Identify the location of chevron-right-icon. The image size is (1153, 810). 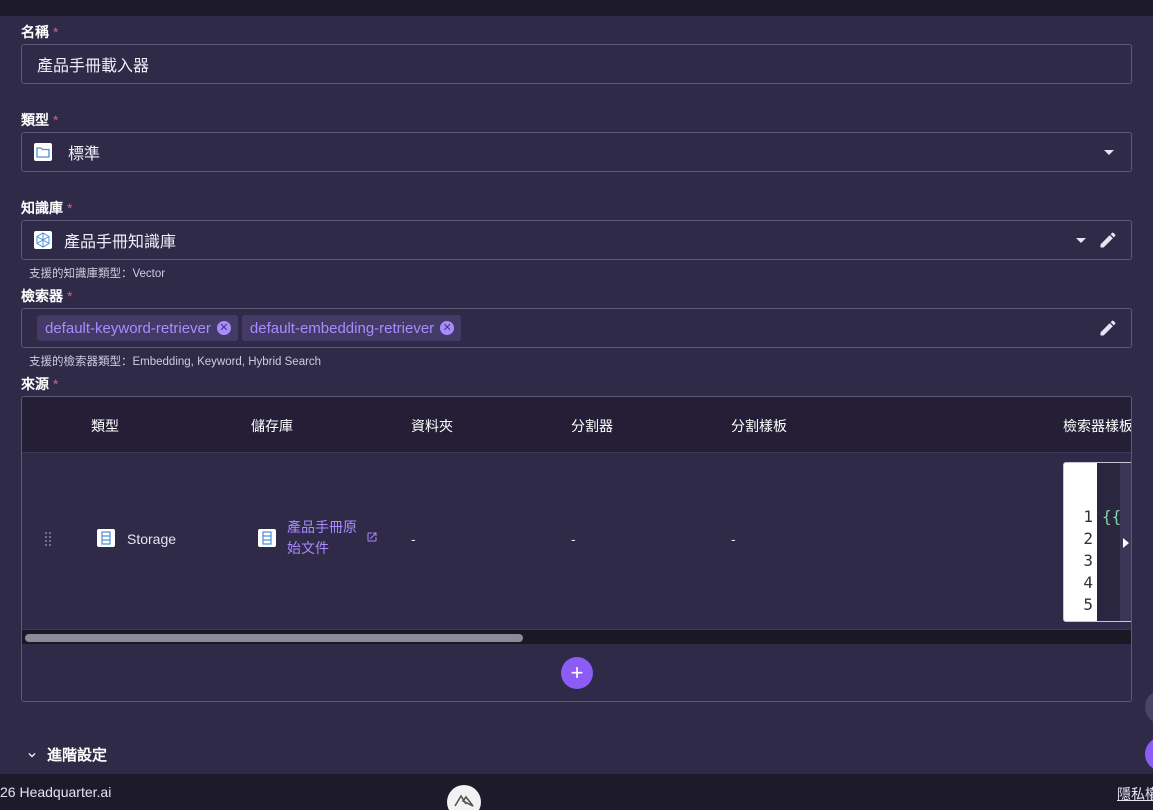
(1126, 543).